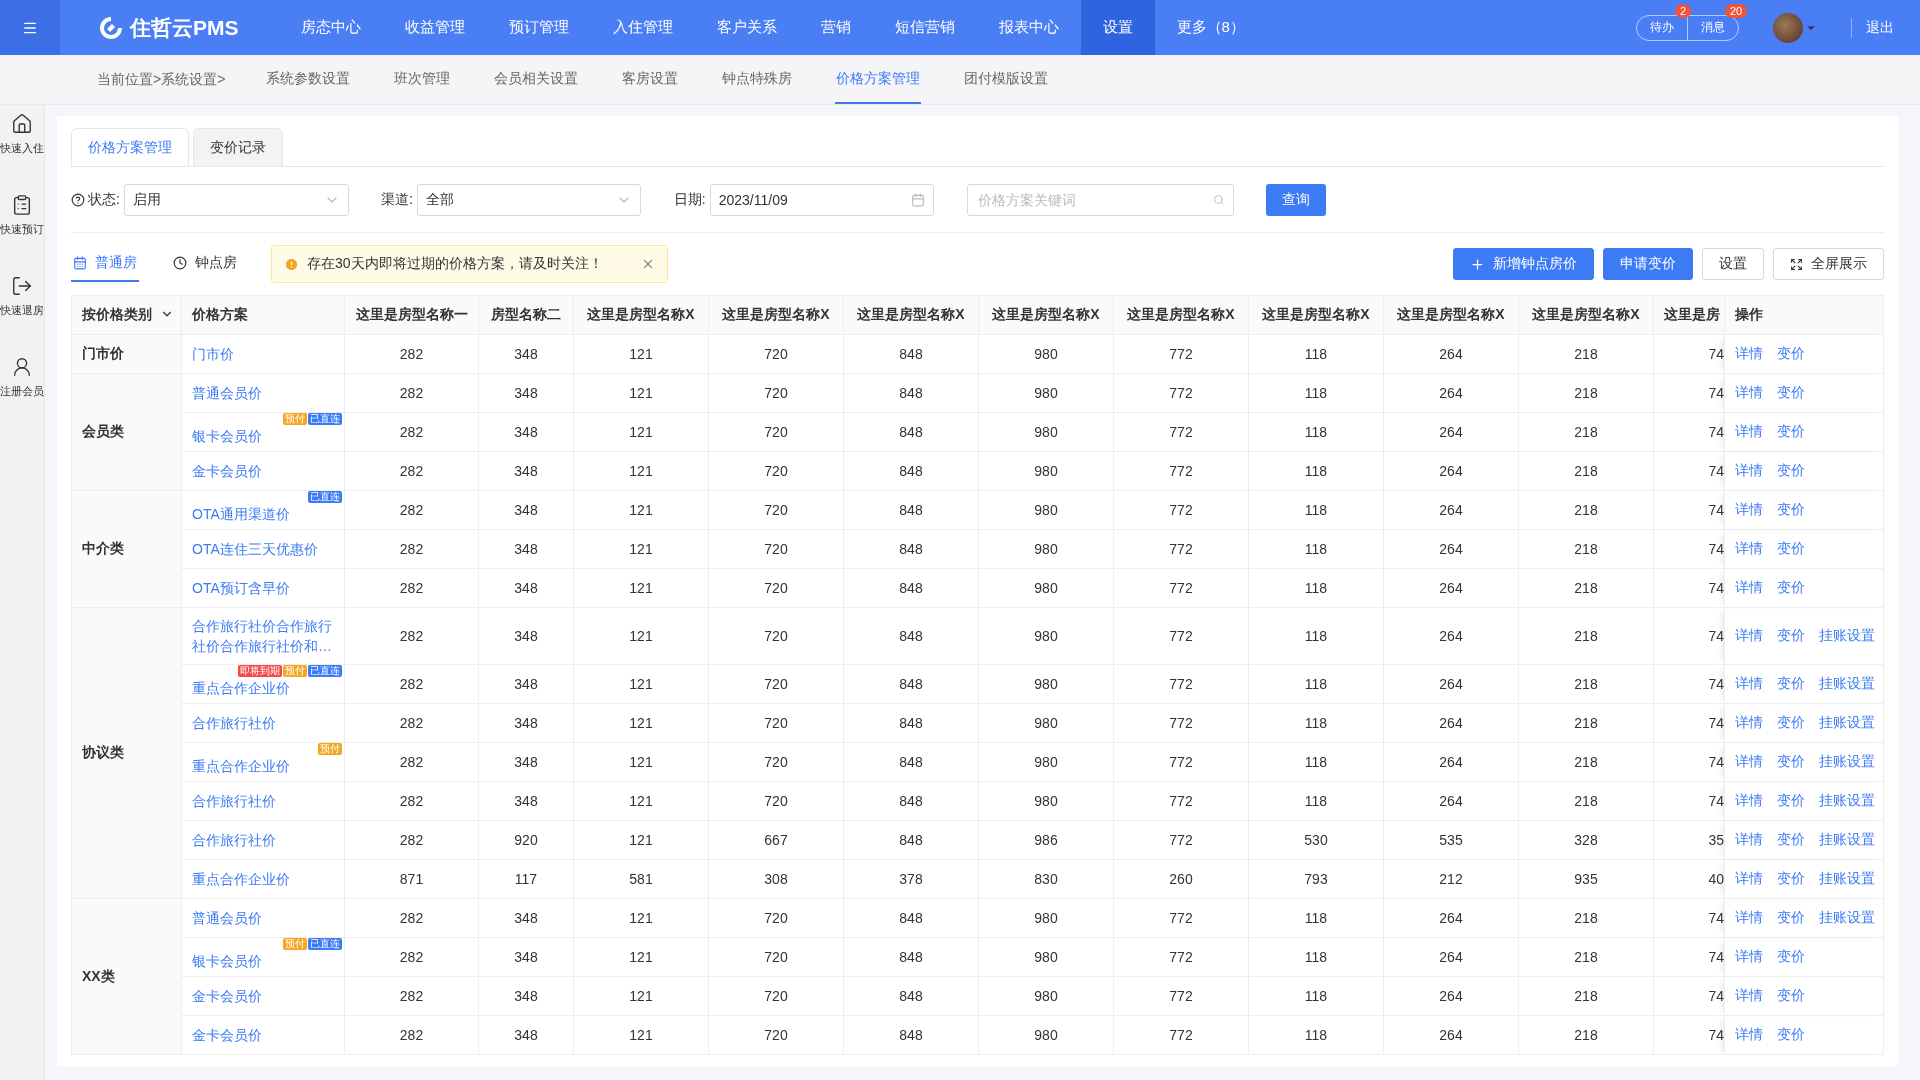  I want to click on channel-select: 全部, so click(528, 199).